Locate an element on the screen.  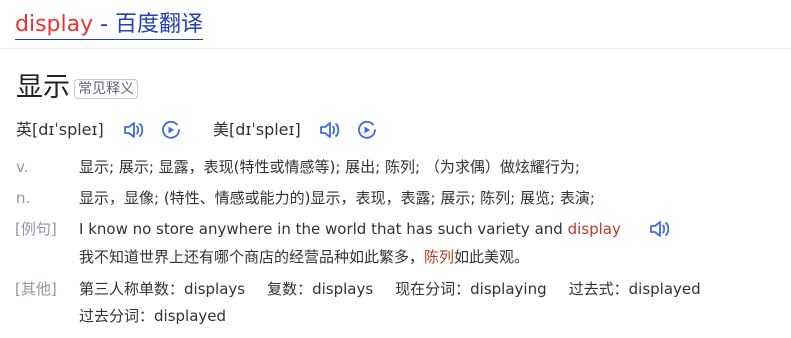
example-zh-highlight: 陈列 is located at coordinates (439, 257).